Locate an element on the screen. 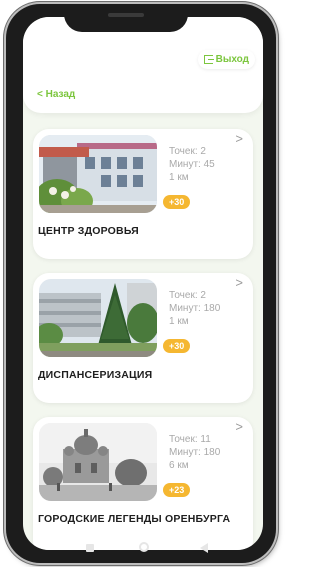 The width and height of the screenshot is (320, 567). back-button: < Назад is located at coordinates (56, 94).